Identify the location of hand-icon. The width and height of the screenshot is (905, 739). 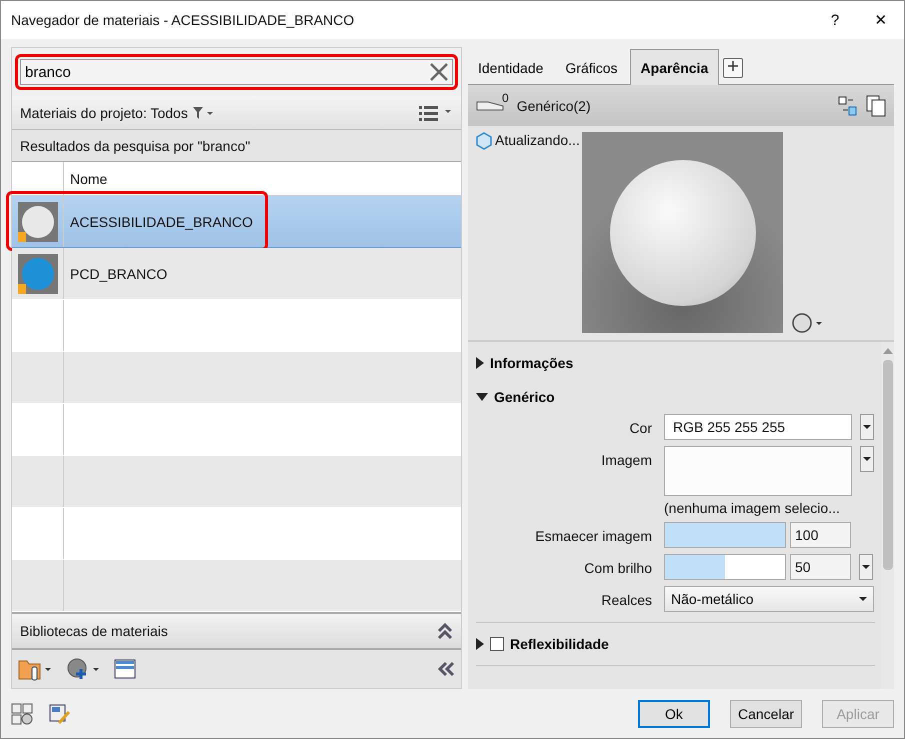
(490, 105).